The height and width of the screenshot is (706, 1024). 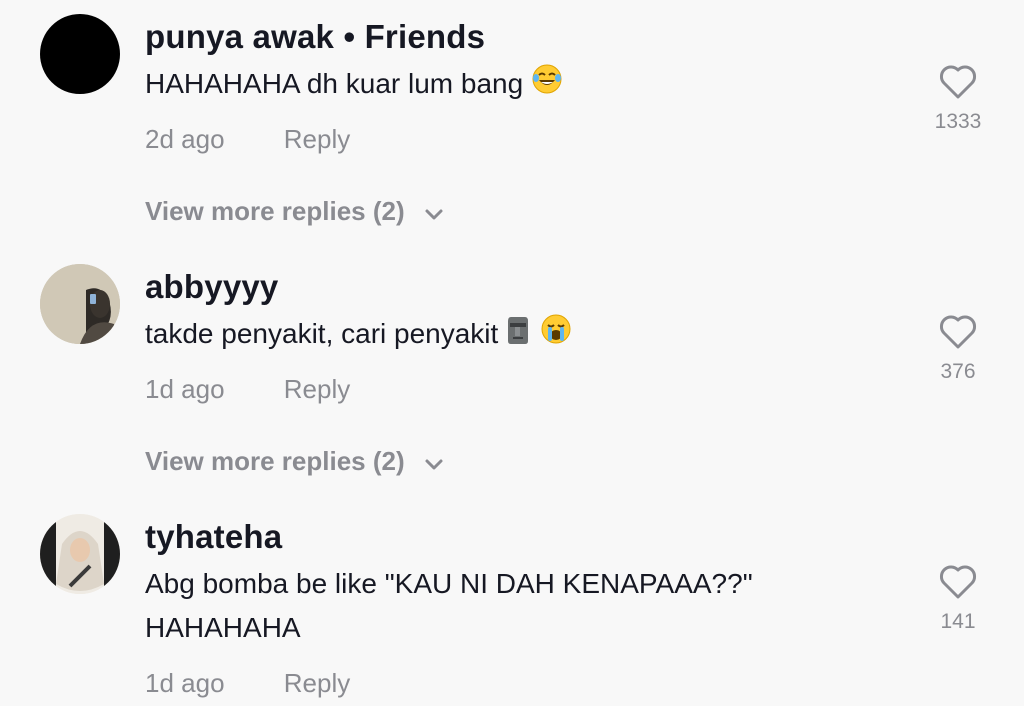 I want to click on comment-username: abbyyyy, so click(x=211, y=287).